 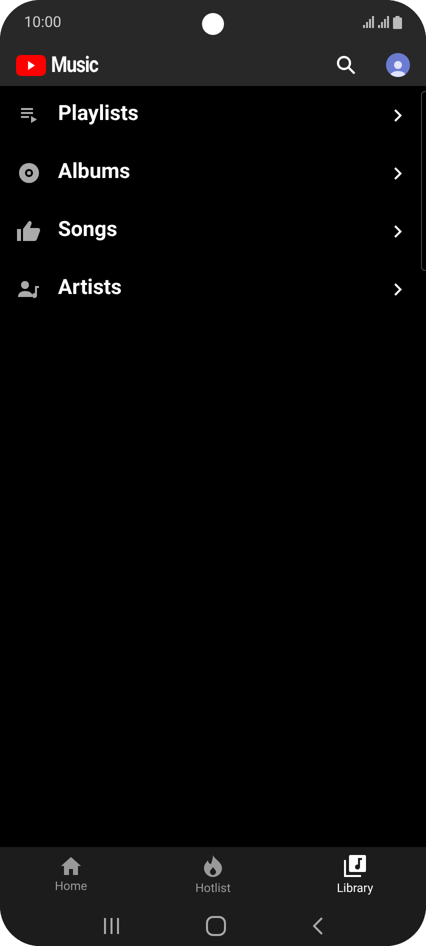 What do you see at coordinates (216, 926) in the screenshot?
I see `home-outline-icon` at bounding box center [216, 926].